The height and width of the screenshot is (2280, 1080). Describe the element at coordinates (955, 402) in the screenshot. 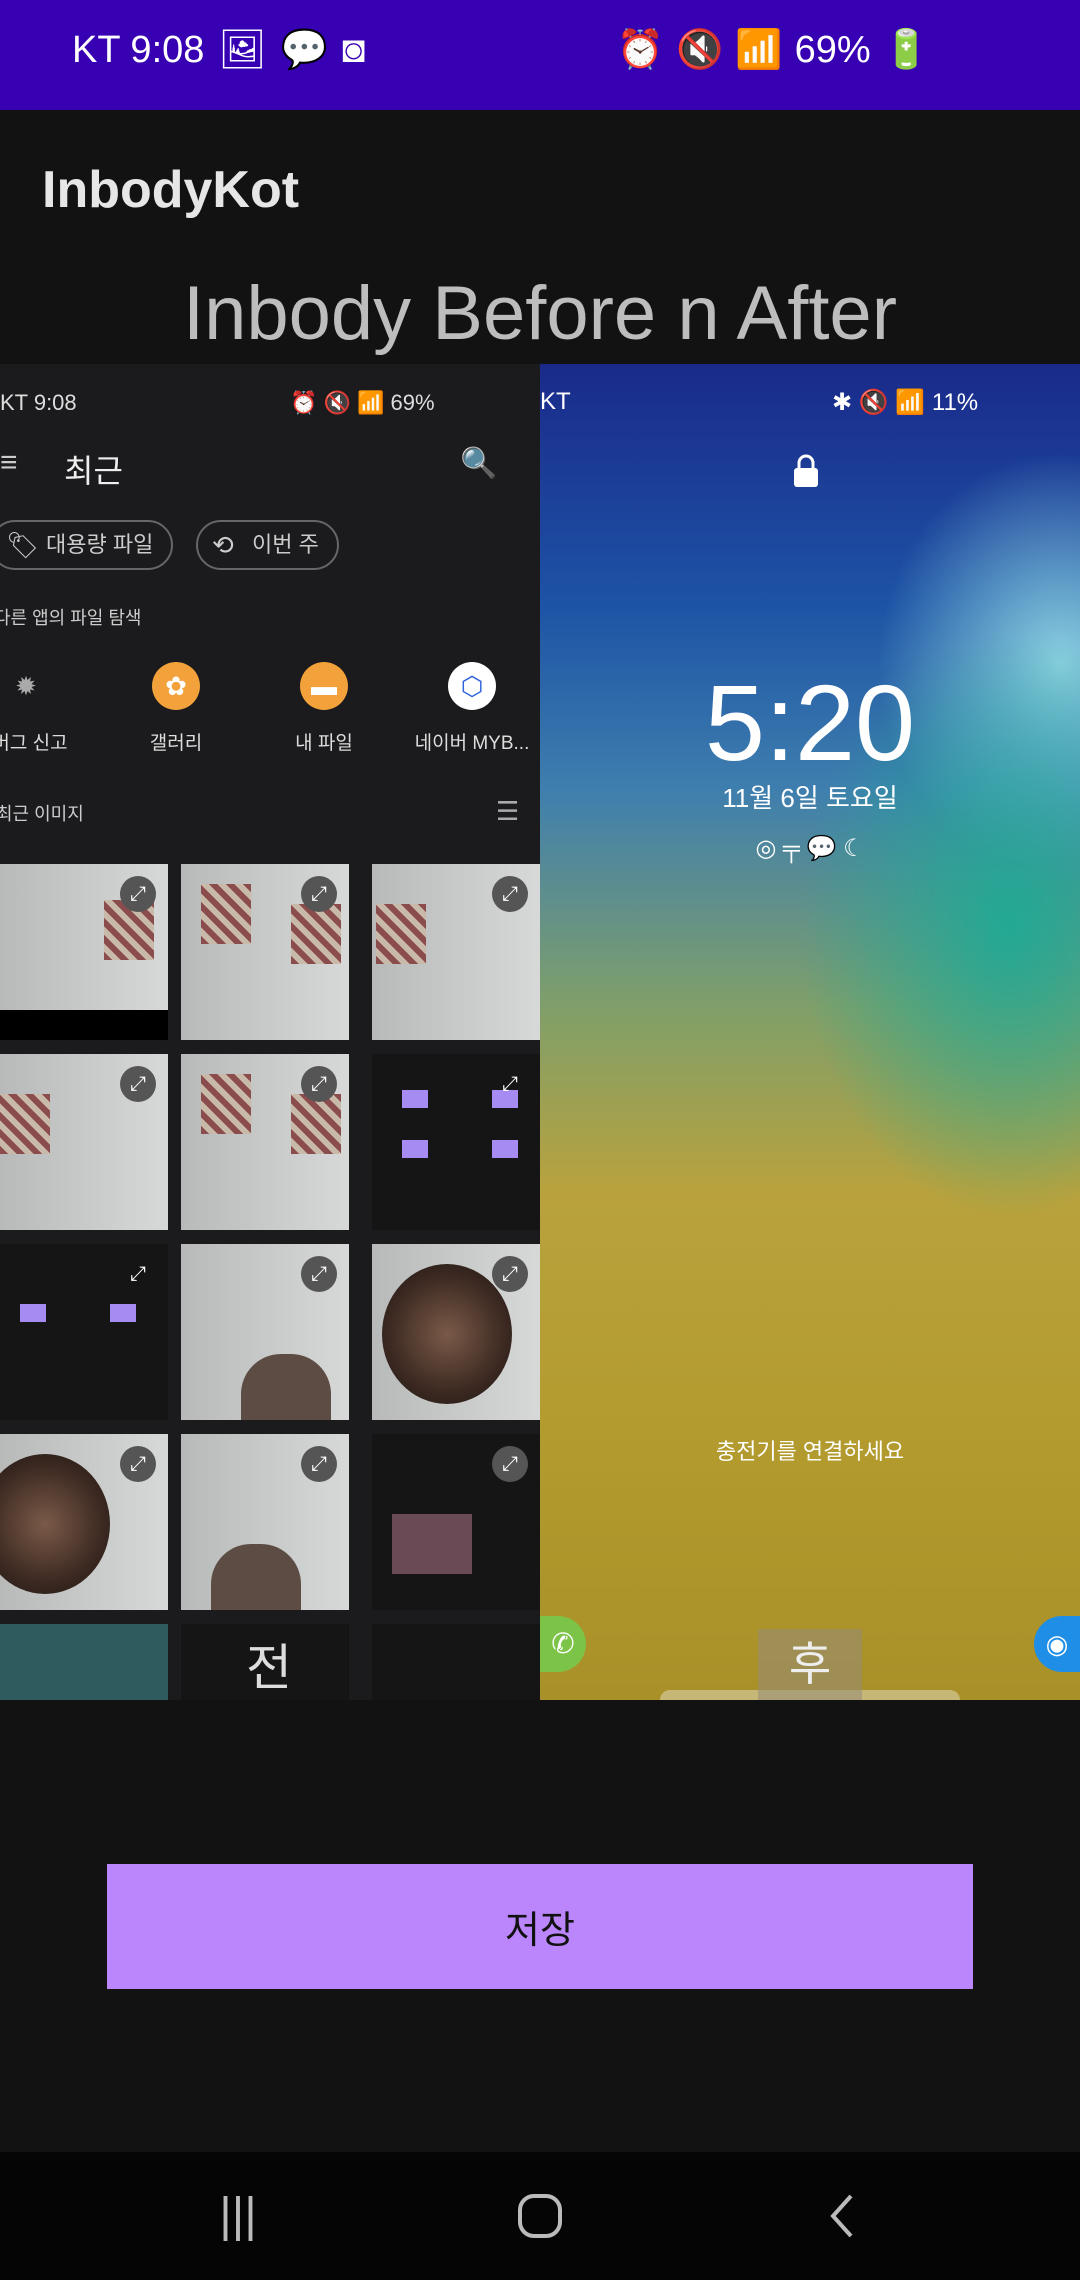

I see `after-status-battery: 11%` at that location.